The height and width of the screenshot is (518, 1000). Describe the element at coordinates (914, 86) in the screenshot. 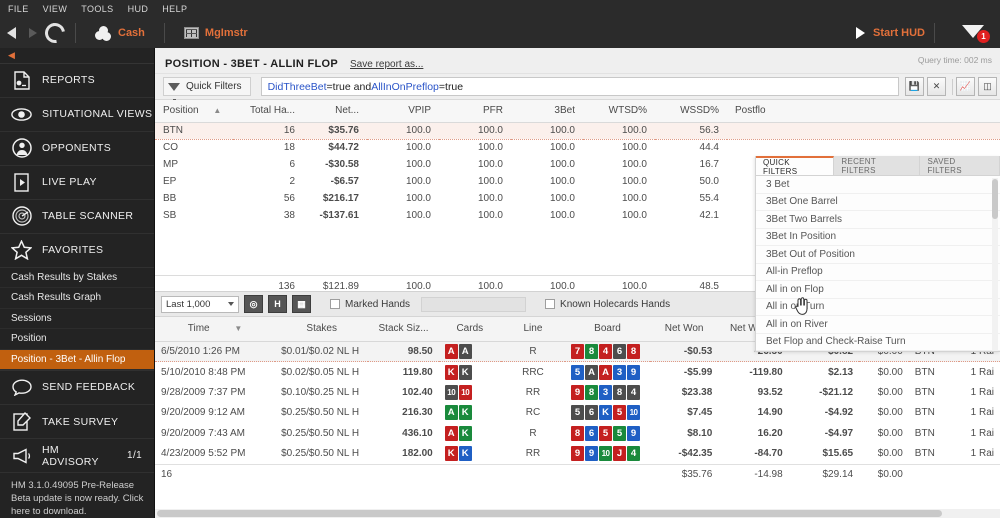

I see `save-filter-icon: 💾` at that location.